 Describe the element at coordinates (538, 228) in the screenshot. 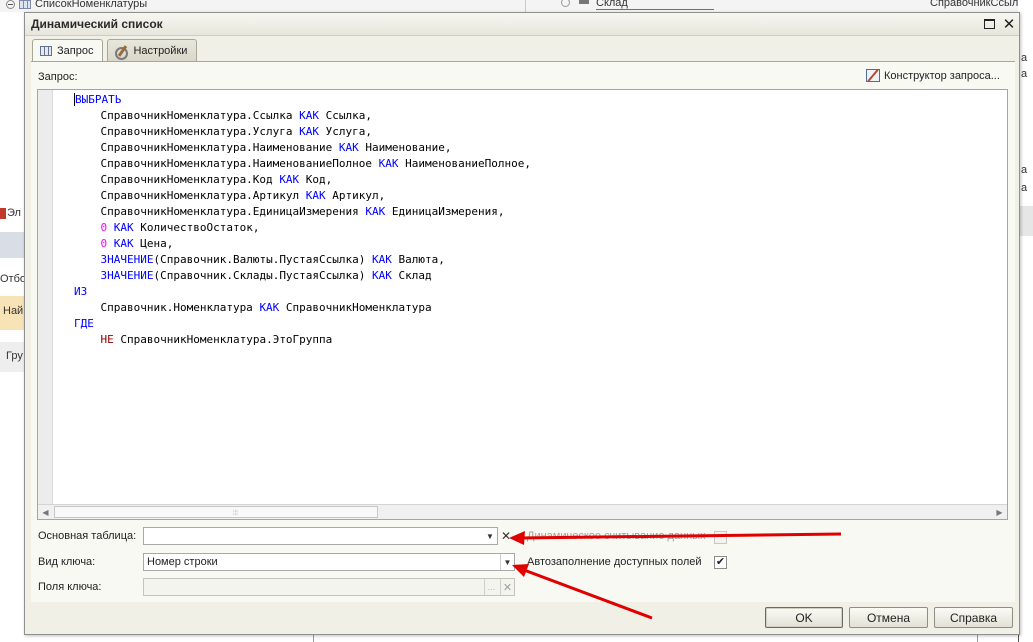

I see `query-line: 0 КАК КоличествоОстаток,` at that location.